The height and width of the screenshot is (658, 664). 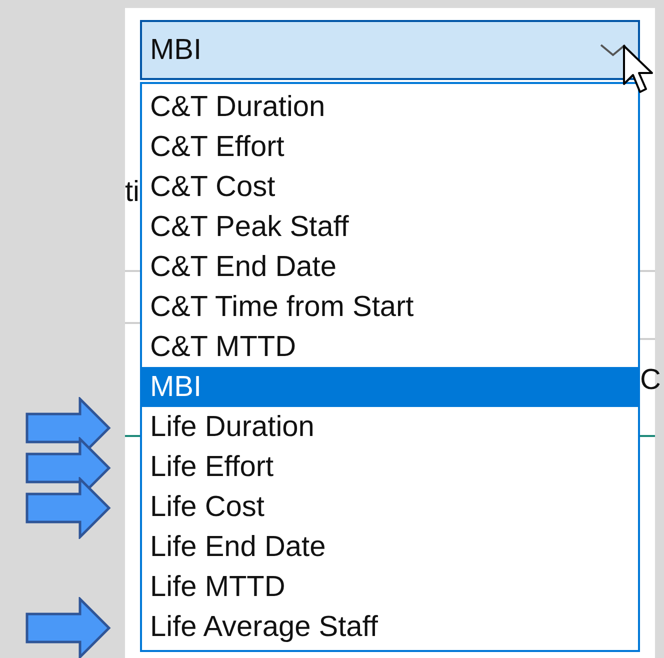 What do you see at coordinates (390, 347) in the screenshot?
I see `dropdown-option: C&T MTTD` at bounding box center [390, 347].